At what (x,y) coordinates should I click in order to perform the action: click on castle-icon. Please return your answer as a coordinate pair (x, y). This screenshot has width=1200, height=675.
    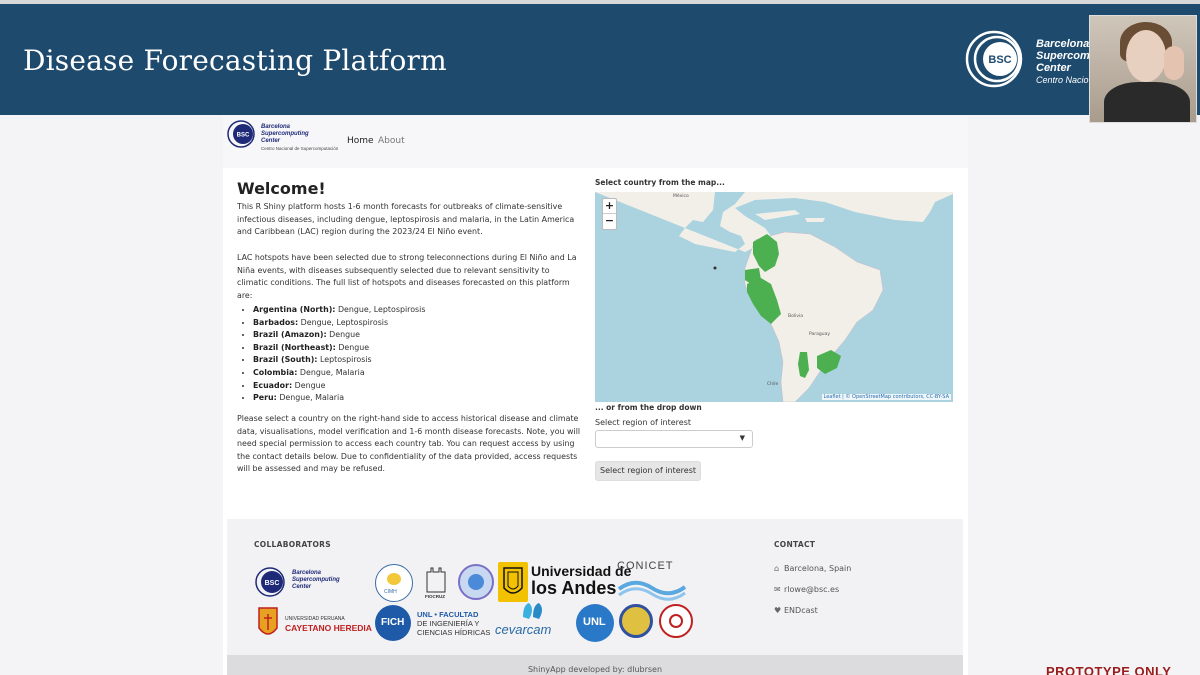
    Looking at the image, I should click on (436, 580).